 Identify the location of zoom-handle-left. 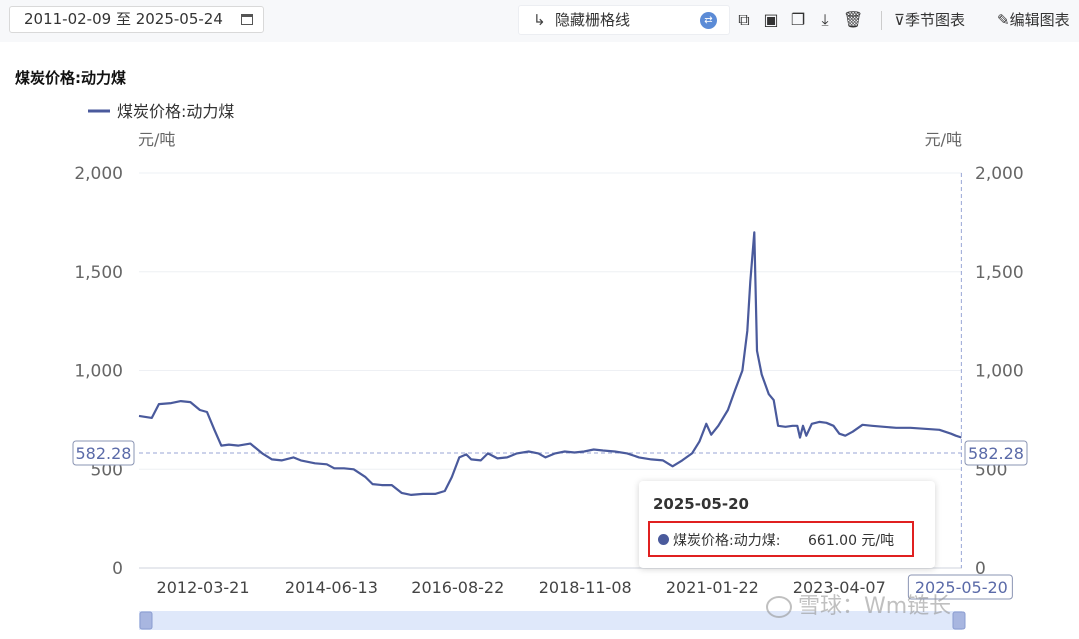
(146, 620).